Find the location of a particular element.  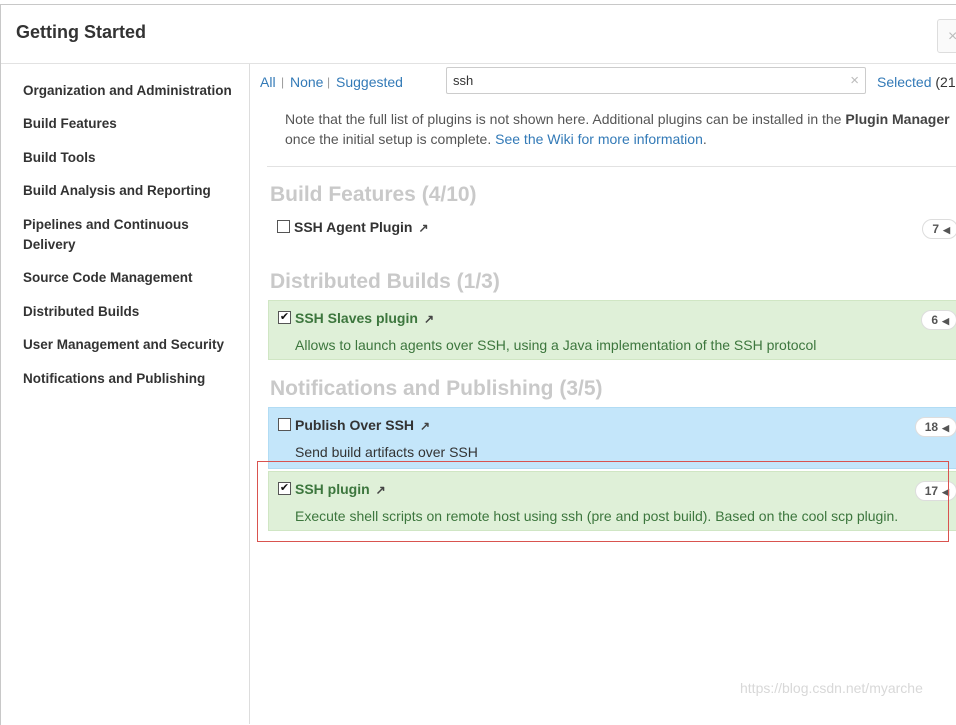

dialog-title: Getting Started is located at coordinates (81, 32).